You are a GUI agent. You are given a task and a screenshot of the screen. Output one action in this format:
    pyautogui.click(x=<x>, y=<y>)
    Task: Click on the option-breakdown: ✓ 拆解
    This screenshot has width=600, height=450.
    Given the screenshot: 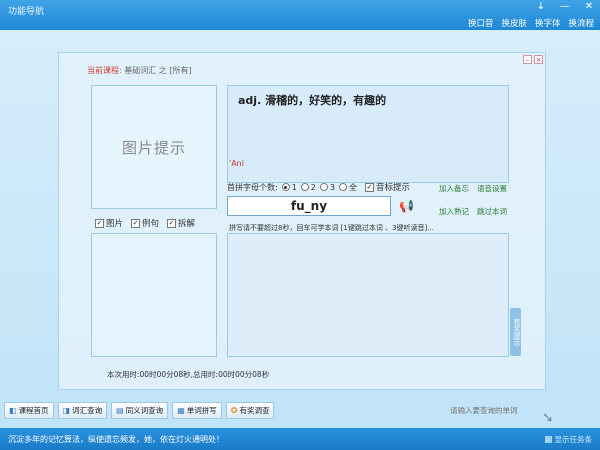 What is the action you would take?
    pyautogui.click(x=181, y=223)
    